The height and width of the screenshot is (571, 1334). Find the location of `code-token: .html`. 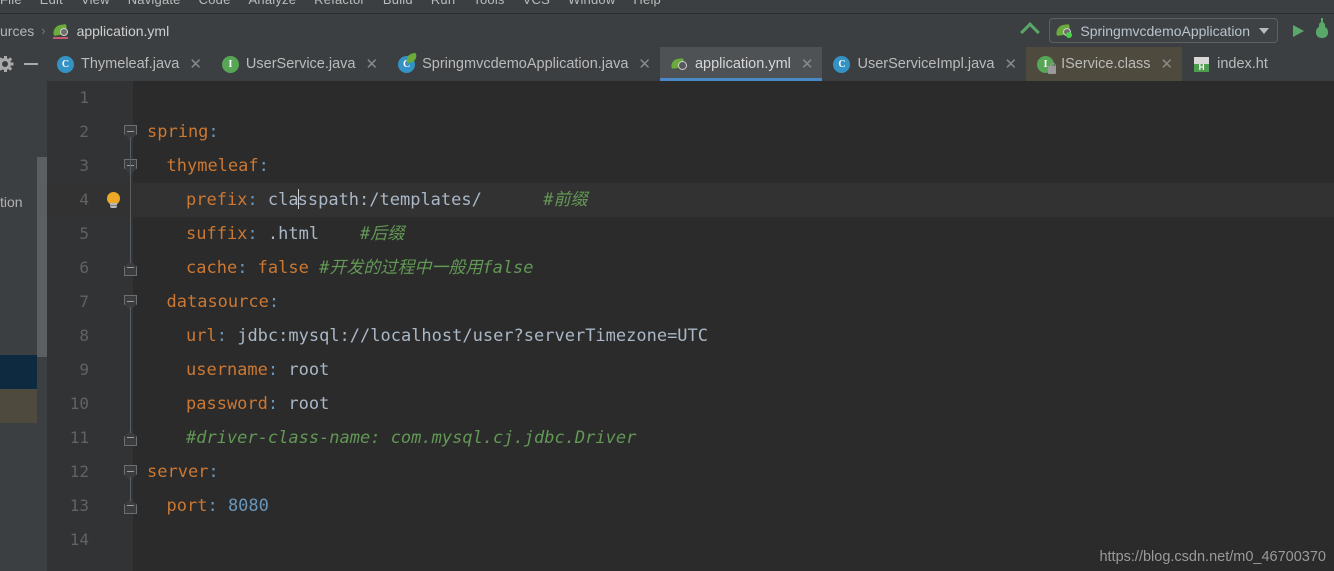

code-token: .html is located at coordinates (293, 234).